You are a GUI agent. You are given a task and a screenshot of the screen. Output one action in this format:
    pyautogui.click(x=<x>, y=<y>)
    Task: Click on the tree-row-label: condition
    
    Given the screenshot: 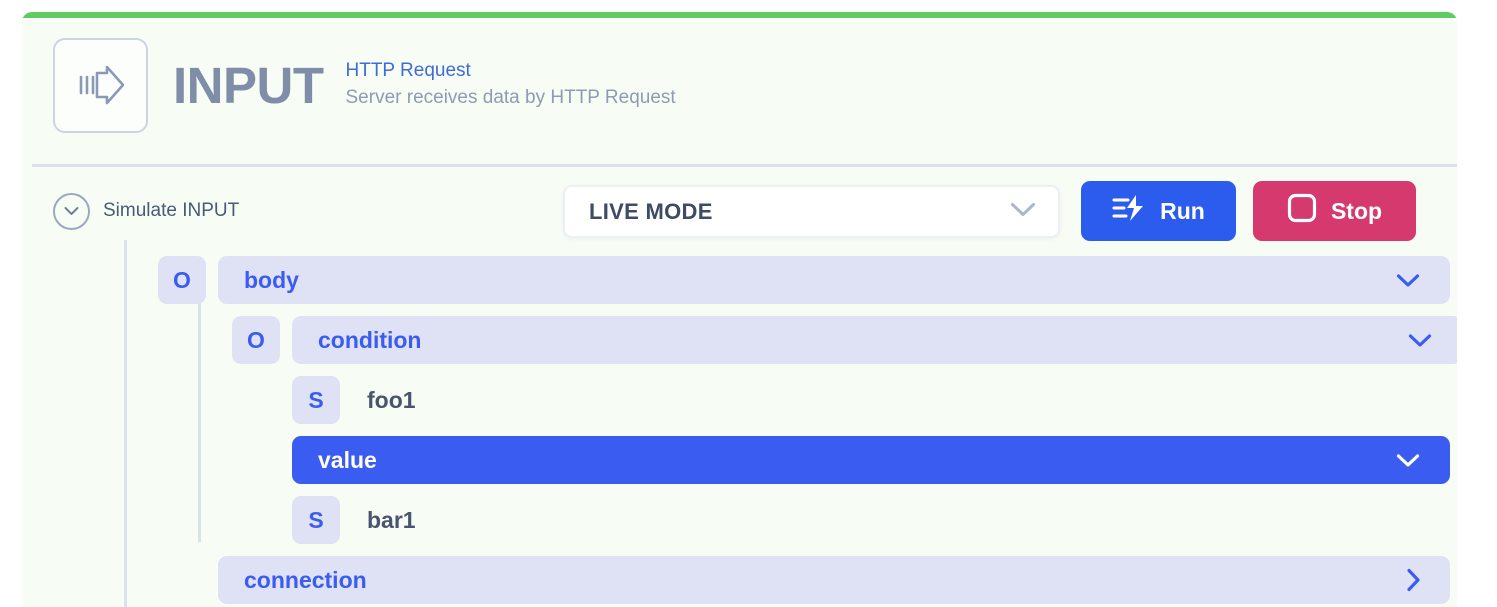 What is the action you would take?
    pyautogui.click(x=370, y=339)
    